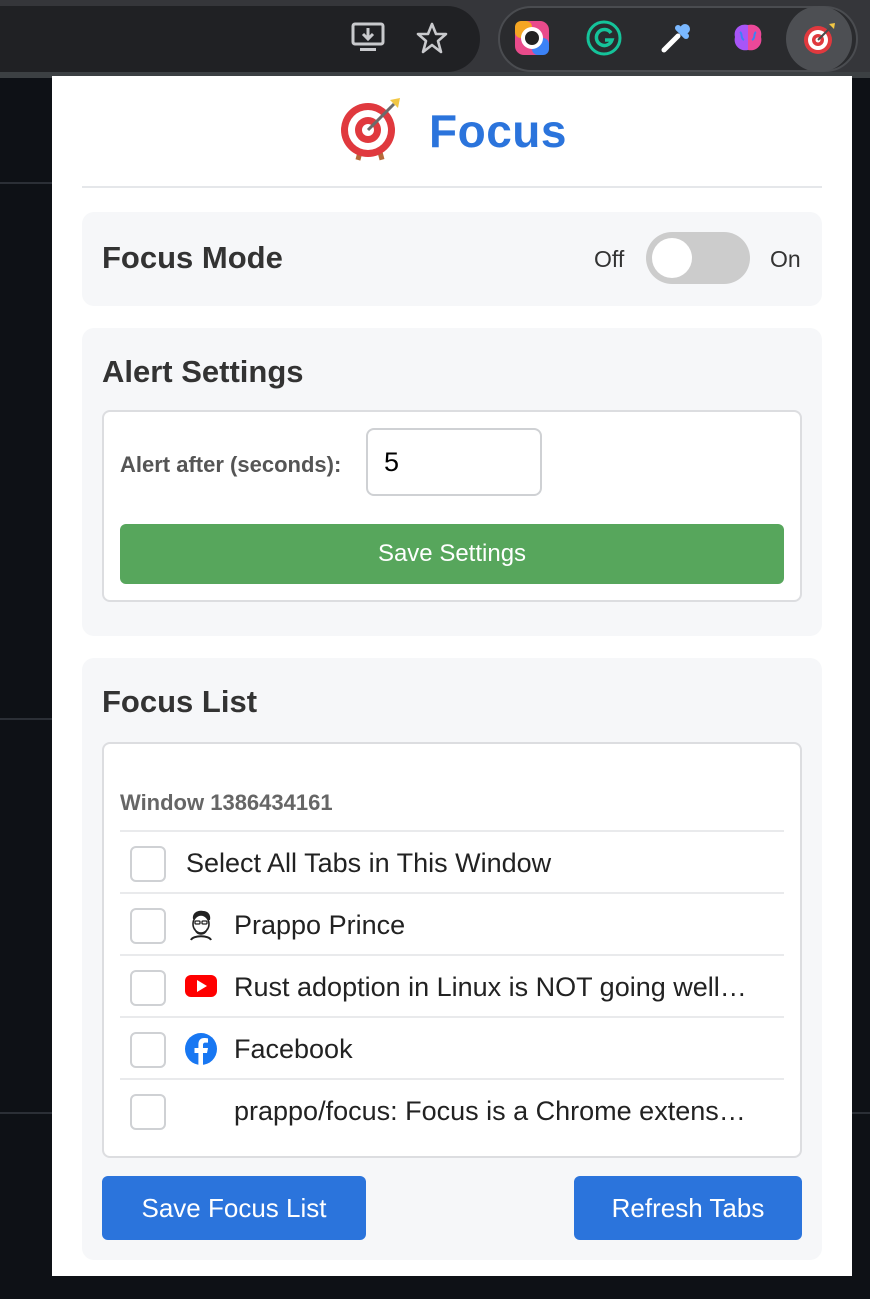 The width and height of the screenshot is (870, 1299). I want to click on list-item: Prappo Prince, so click(452, 923).